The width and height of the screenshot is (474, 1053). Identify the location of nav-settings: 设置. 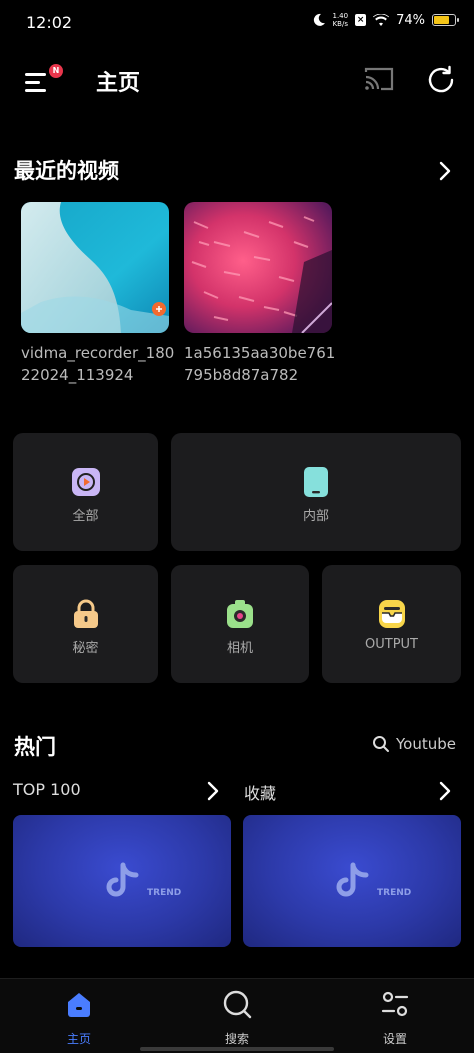
(395, 1019).